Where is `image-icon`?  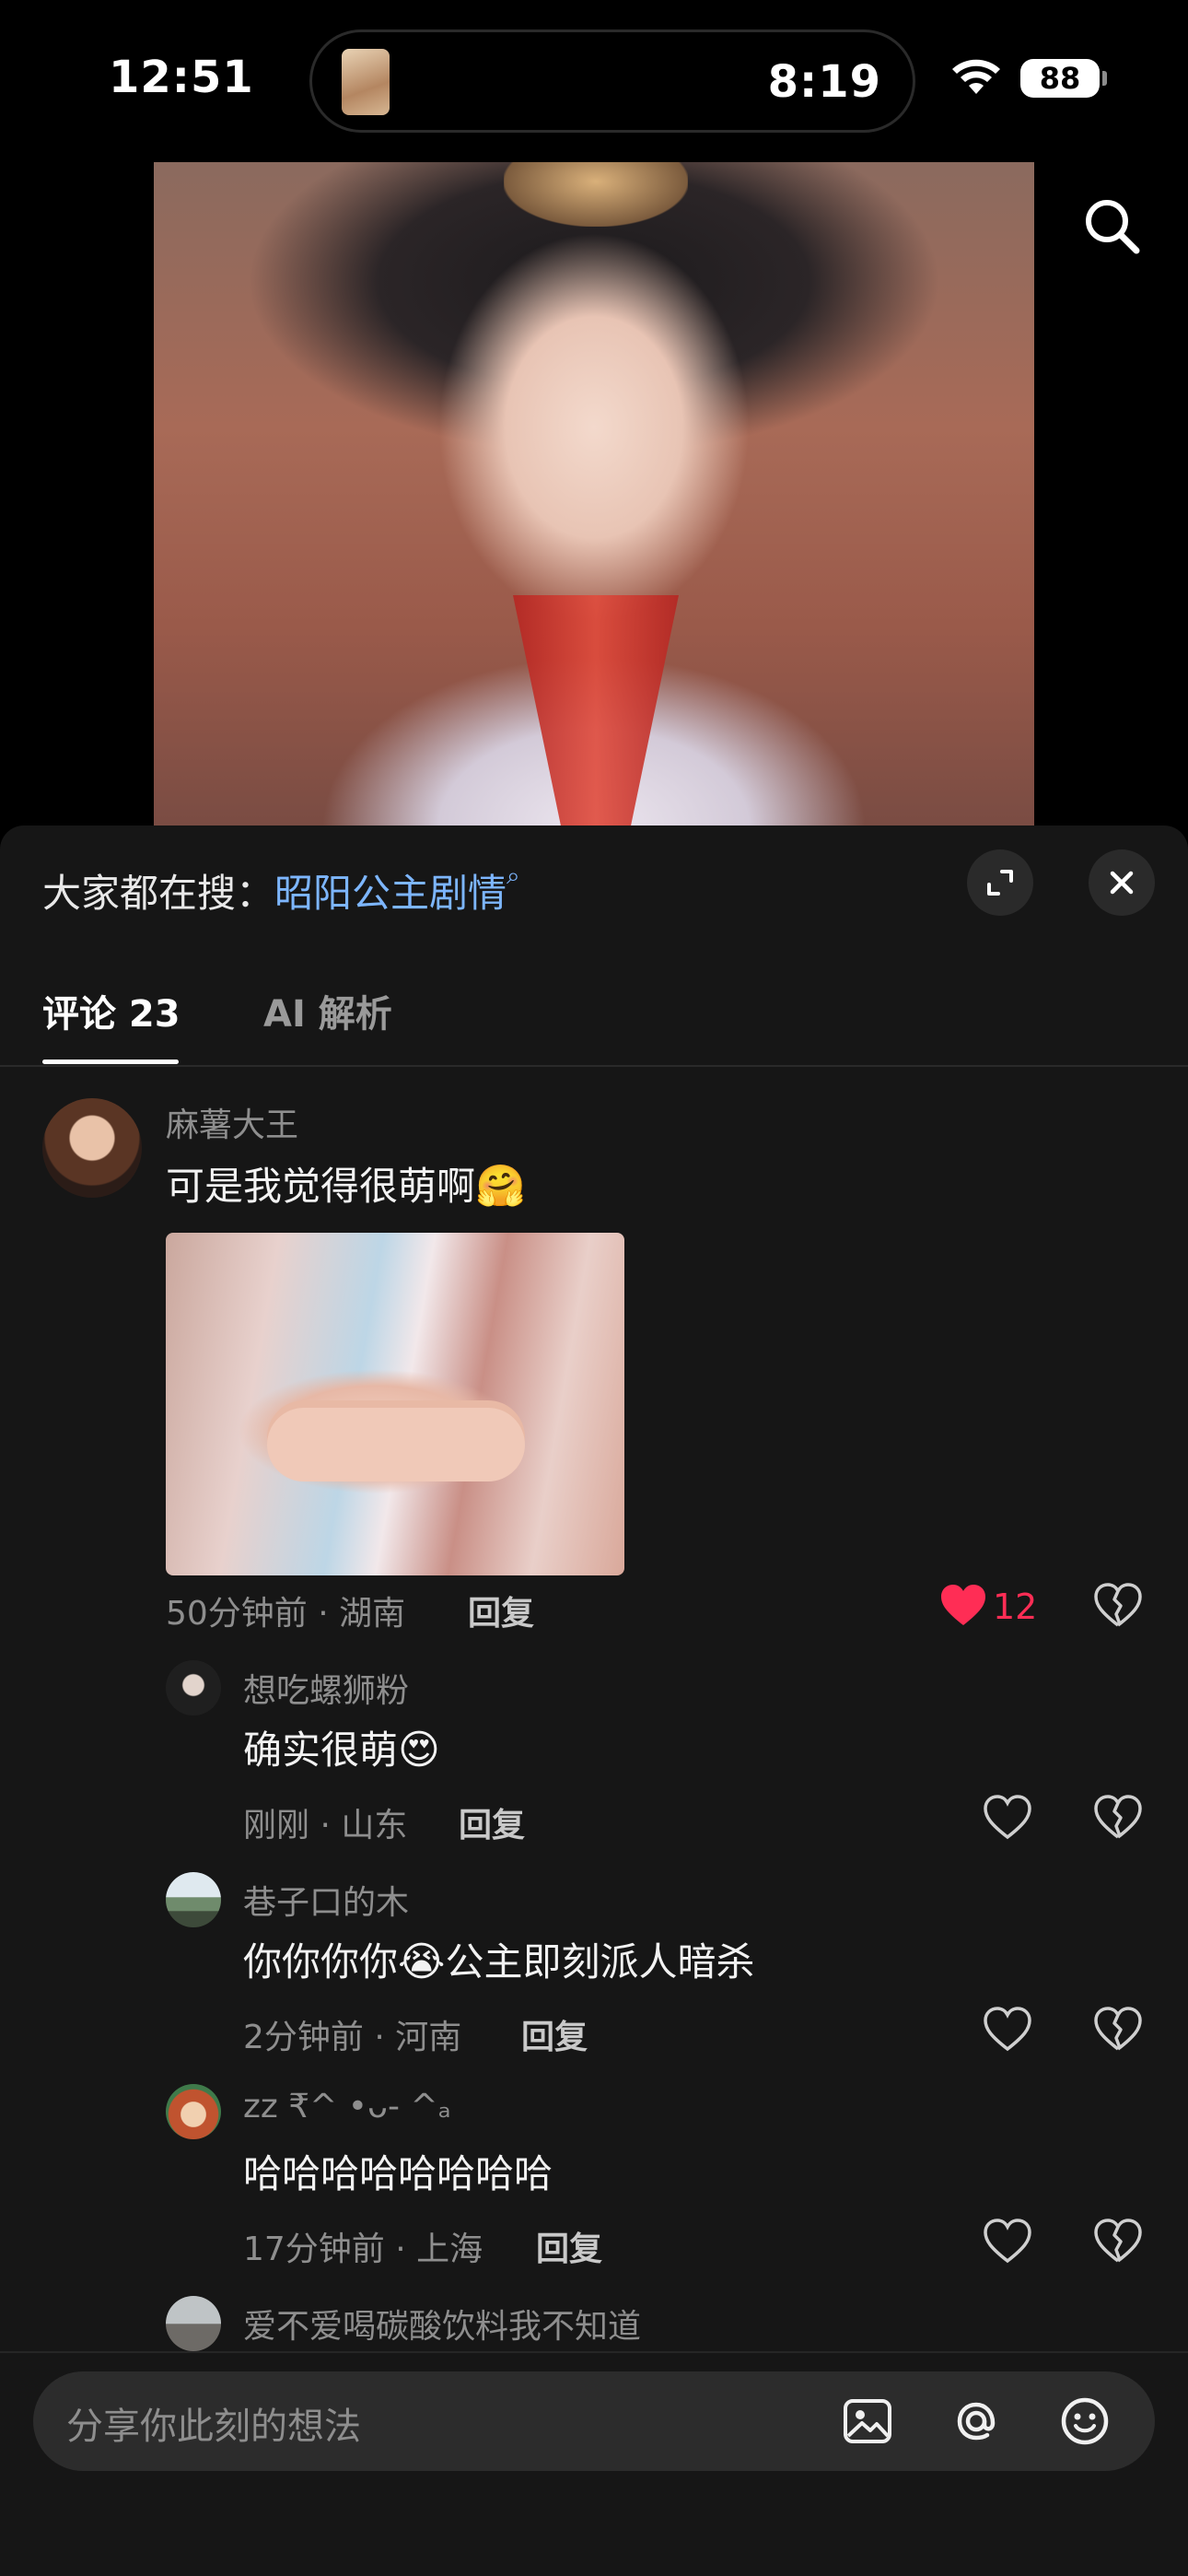
image-icon is located at coordinates (867, 2421).